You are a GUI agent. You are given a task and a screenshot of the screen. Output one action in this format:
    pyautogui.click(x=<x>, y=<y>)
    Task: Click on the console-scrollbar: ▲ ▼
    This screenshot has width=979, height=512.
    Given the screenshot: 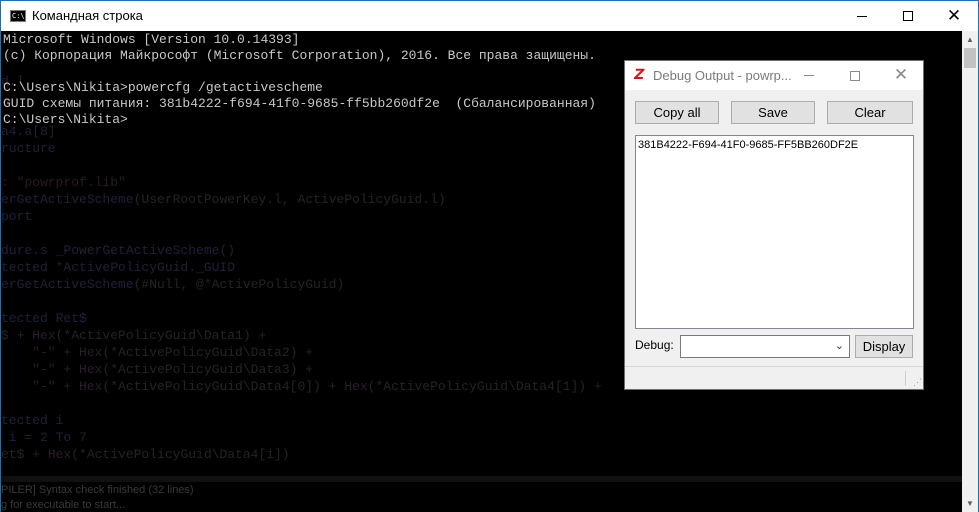 What is the action you would take?
    pyautogui.click(x=970, y=271)
    